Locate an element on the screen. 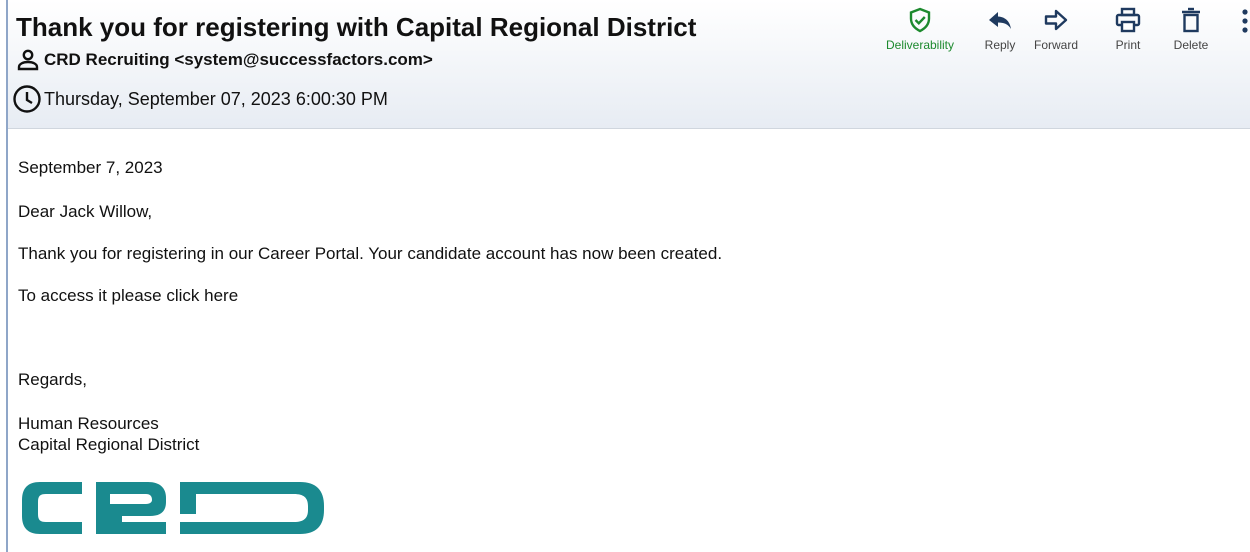 Image resolution: width=1250 pixels, height=552 pixels. shield-check-icon is located at coordinates (920, 20).